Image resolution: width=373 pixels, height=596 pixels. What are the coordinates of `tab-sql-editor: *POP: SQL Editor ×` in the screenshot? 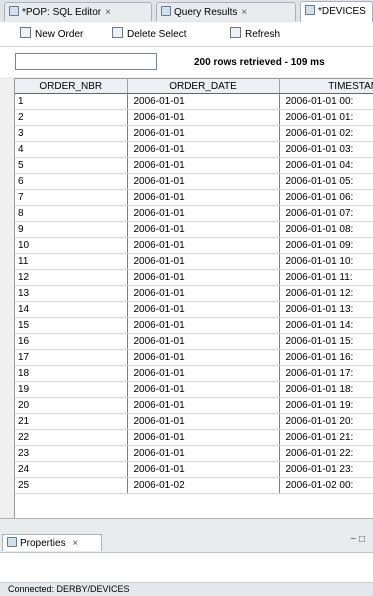 It's located at (78, 11).